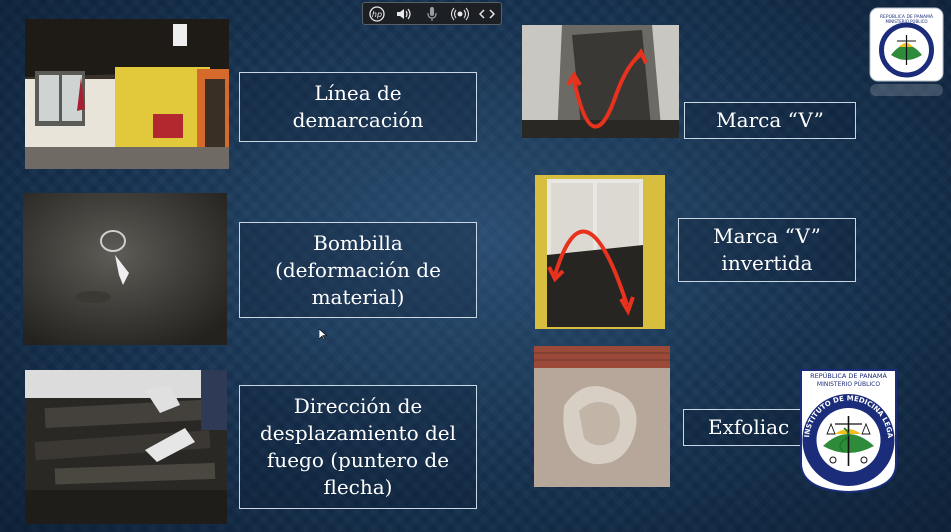 The image size is (951, 532). I want to click on burned-wood-photo, so click(126, 447).